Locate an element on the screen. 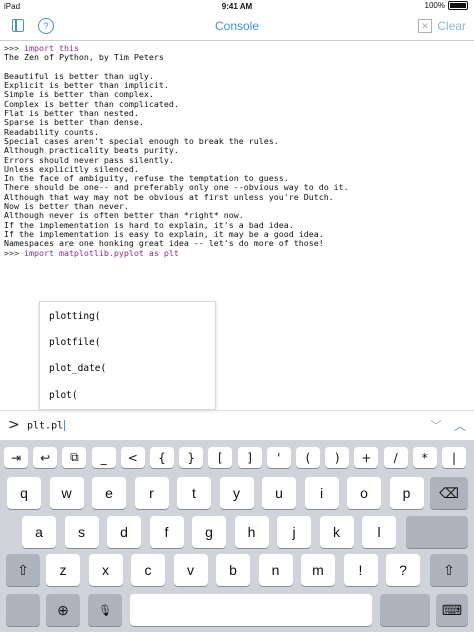 This screenshot has width=474, height=632. battery-percent: 100% is located at coordinates (434, 5).